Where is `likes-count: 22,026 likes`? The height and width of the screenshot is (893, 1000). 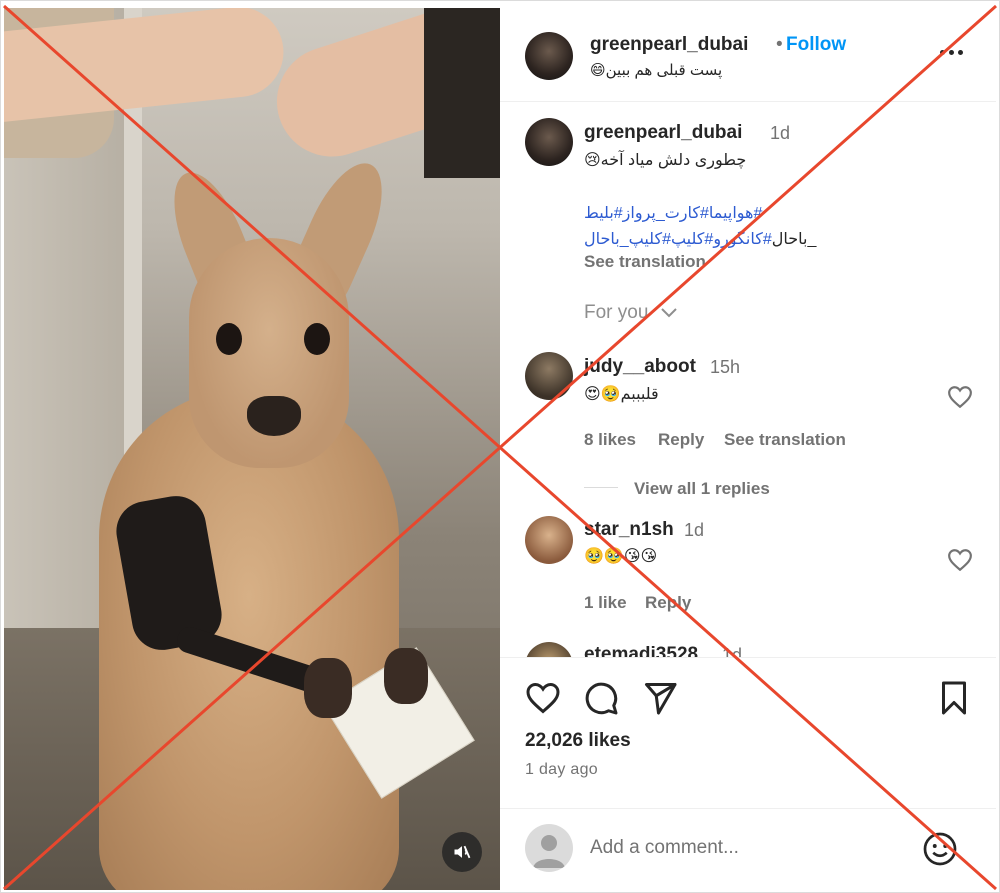 likes-count: 22,026 likes is located at coordinates (578, 741).